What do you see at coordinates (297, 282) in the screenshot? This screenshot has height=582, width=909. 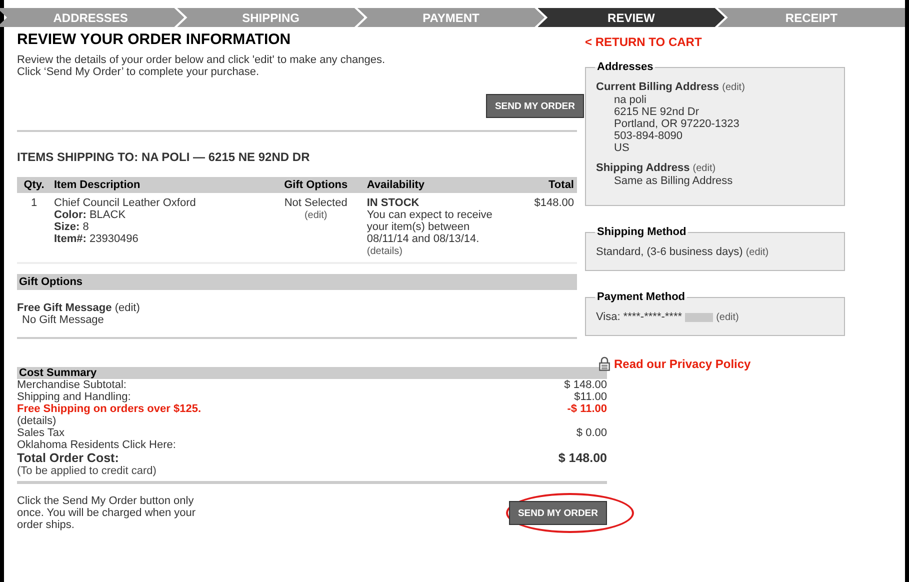 I see `section-bar: Gift Options` at bounding box center [297, 282].